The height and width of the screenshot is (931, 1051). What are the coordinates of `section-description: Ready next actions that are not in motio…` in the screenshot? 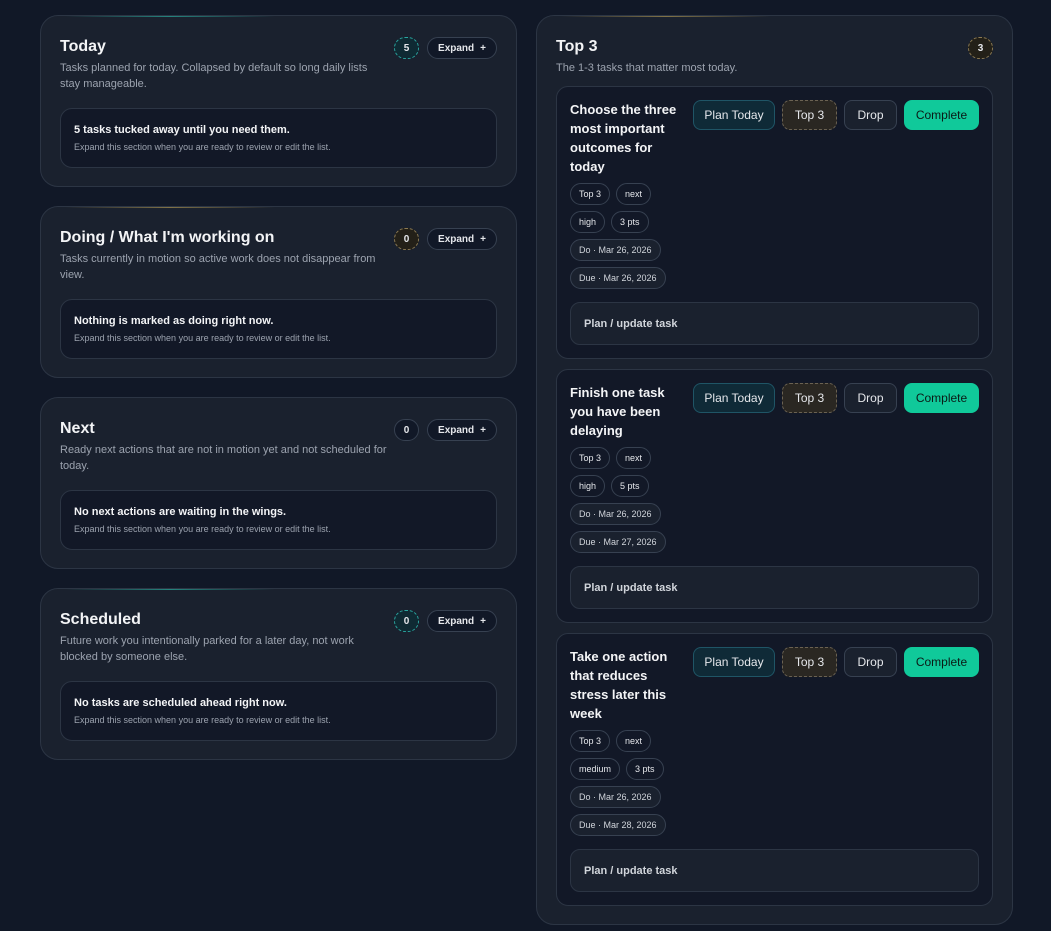 It's located at (223, 458).